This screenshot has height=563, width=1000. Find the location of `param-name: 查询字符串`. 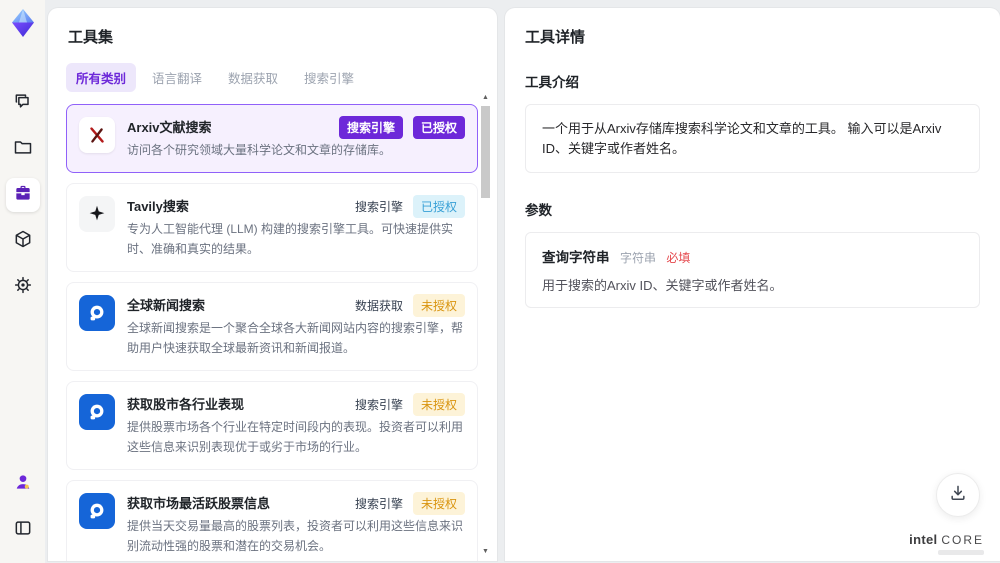

param-name: 查询字符串 is located at coordinates (576, 257).